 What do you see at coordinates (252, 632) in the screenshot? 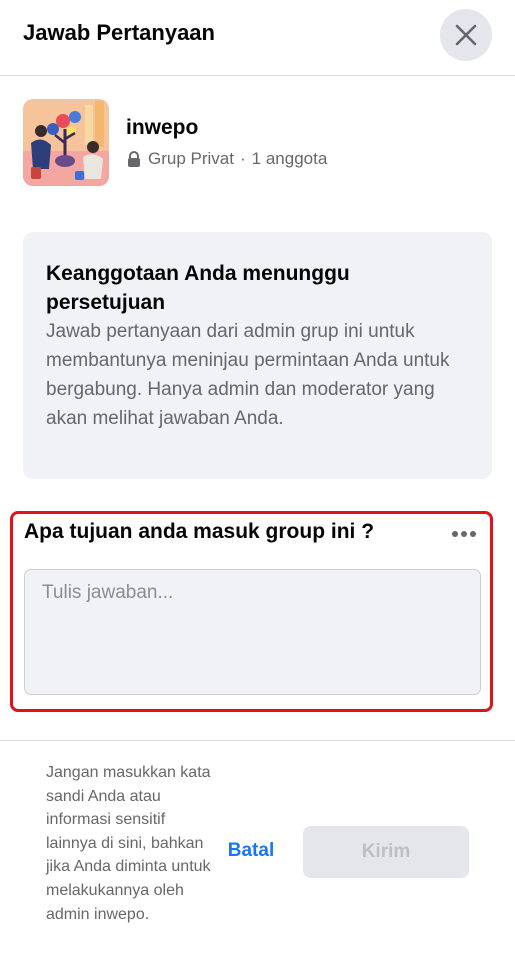
I see `answer-input` at bounding box center [252, 632].